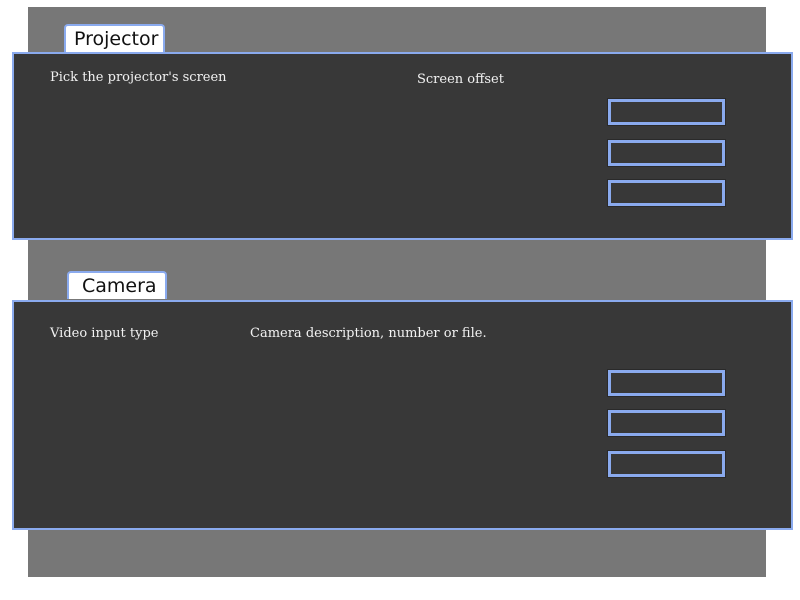 The height and width of the screenshot is (600, 800). Describe the element at coordinates (138, 77) in the screenshot. I see `projector-screen-label: Pick the projector's screen` at that location.